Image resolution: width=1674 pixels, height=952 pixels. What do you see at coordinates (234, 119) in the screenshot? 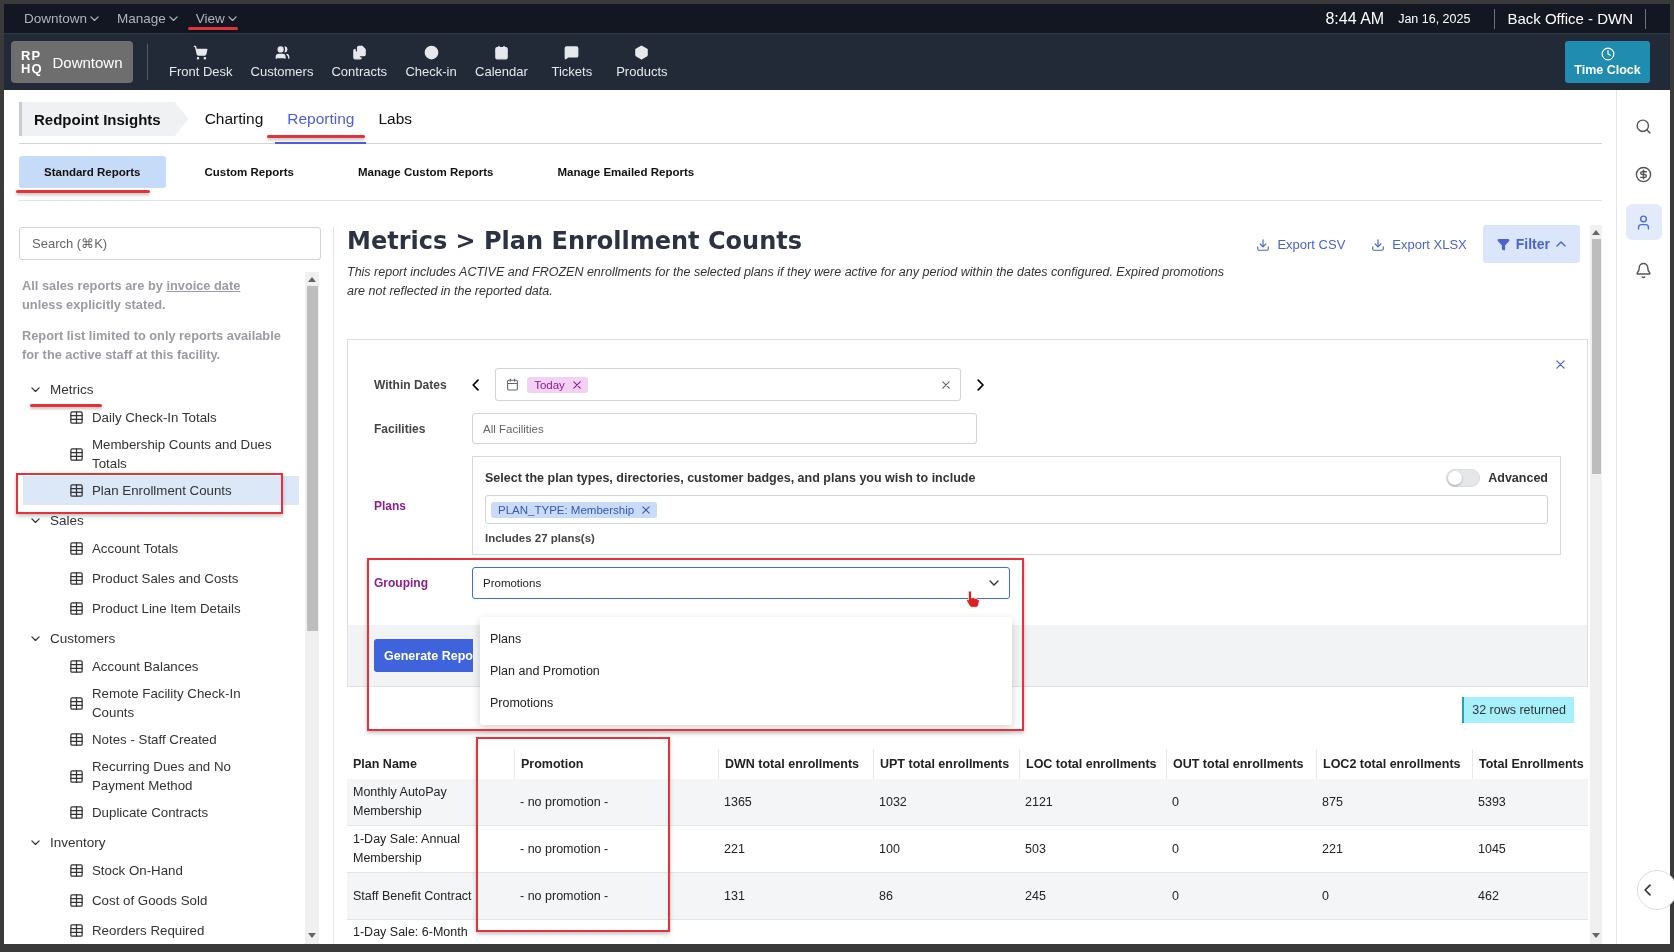
I see `tab: Charting` at bounding box center [234, 119].